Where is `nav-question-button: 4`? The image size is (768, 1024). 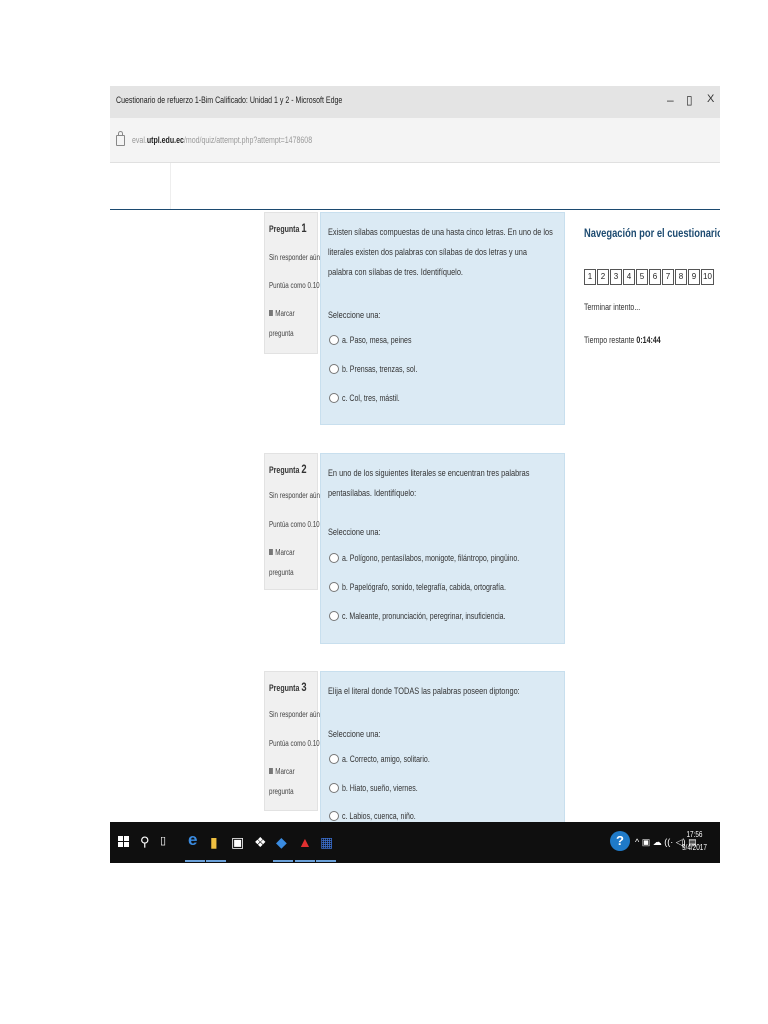
nav-question-button: 4 is located at coordinates (629, 277).